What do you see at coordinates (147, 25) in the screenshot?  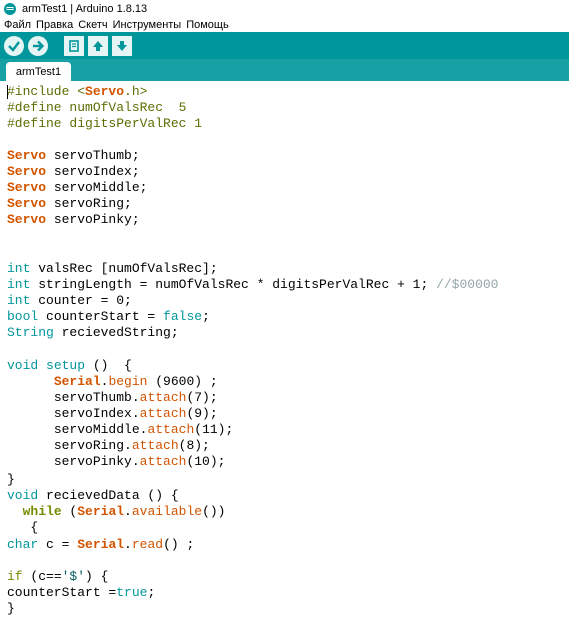 I see `menu-tools: Инструменты` at bounding box center [147, 25].